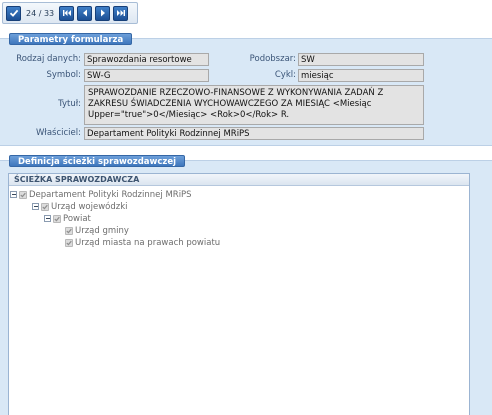 Image resolution: width=492 pixels, height=415 pixels. What do you see at coordinates (13, 13) in the screenshot?
I see `check-icon` at bounding box center [13, 13].